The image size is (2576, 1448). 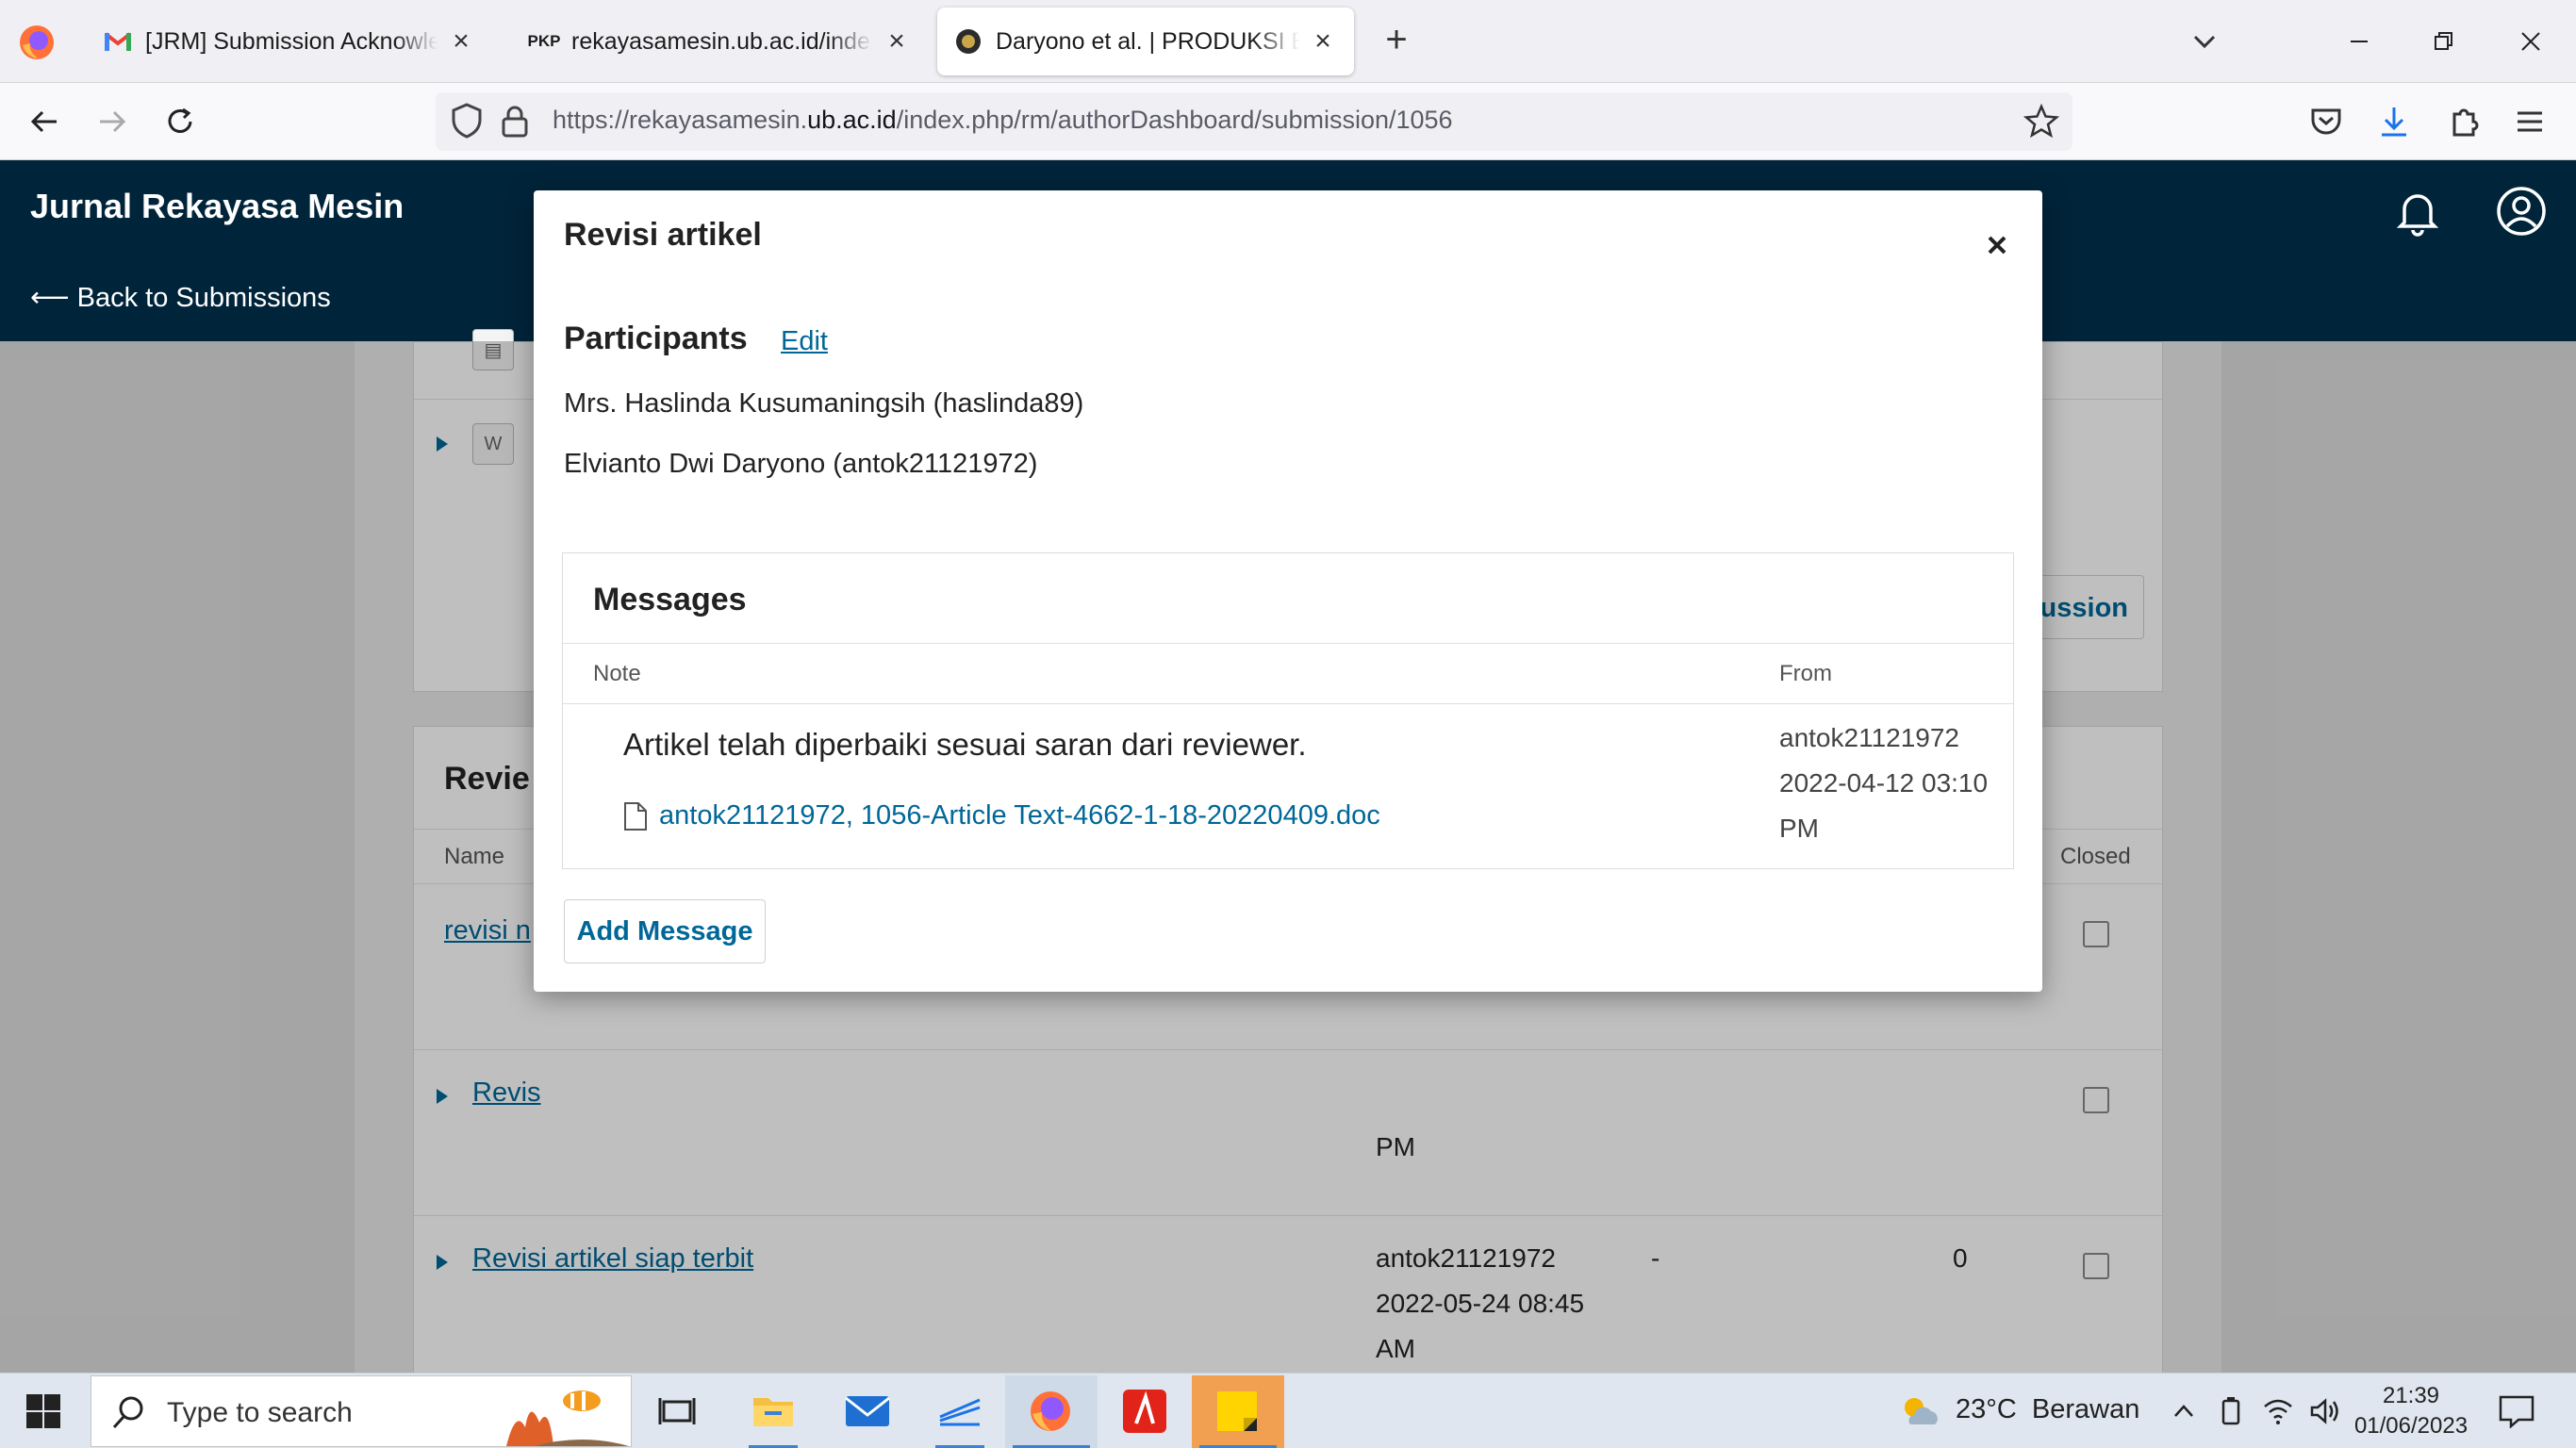 I want to click on modal-title: Revisi artikel, so click(x=663, y=235).